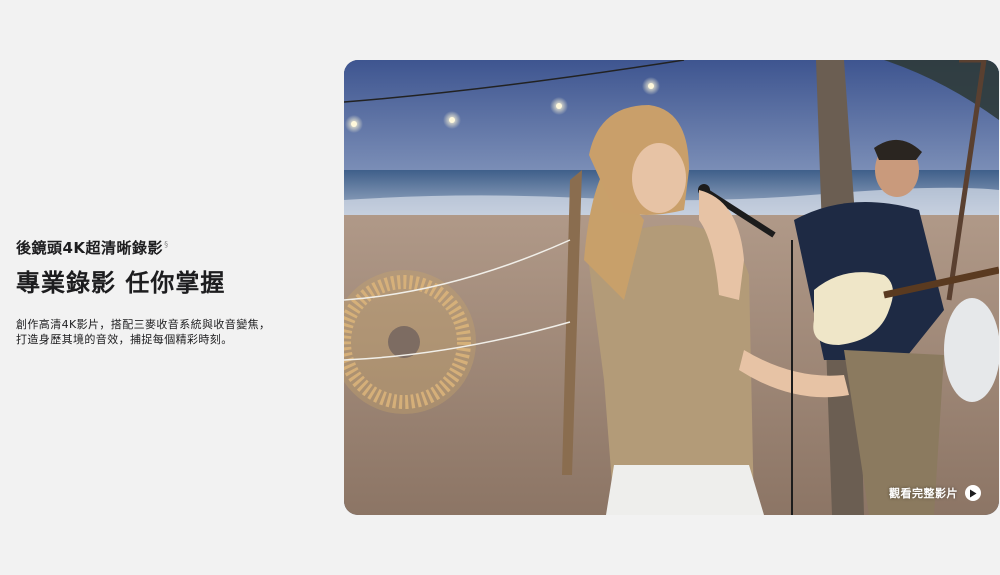 Image resolution: width=1000 pixels, height=575 pixels. Describe the element at coordinates (176, 246) in the screenshot. I see `feature-eyebrow: 後鏡頭4K超清晰錄影§` at that location.